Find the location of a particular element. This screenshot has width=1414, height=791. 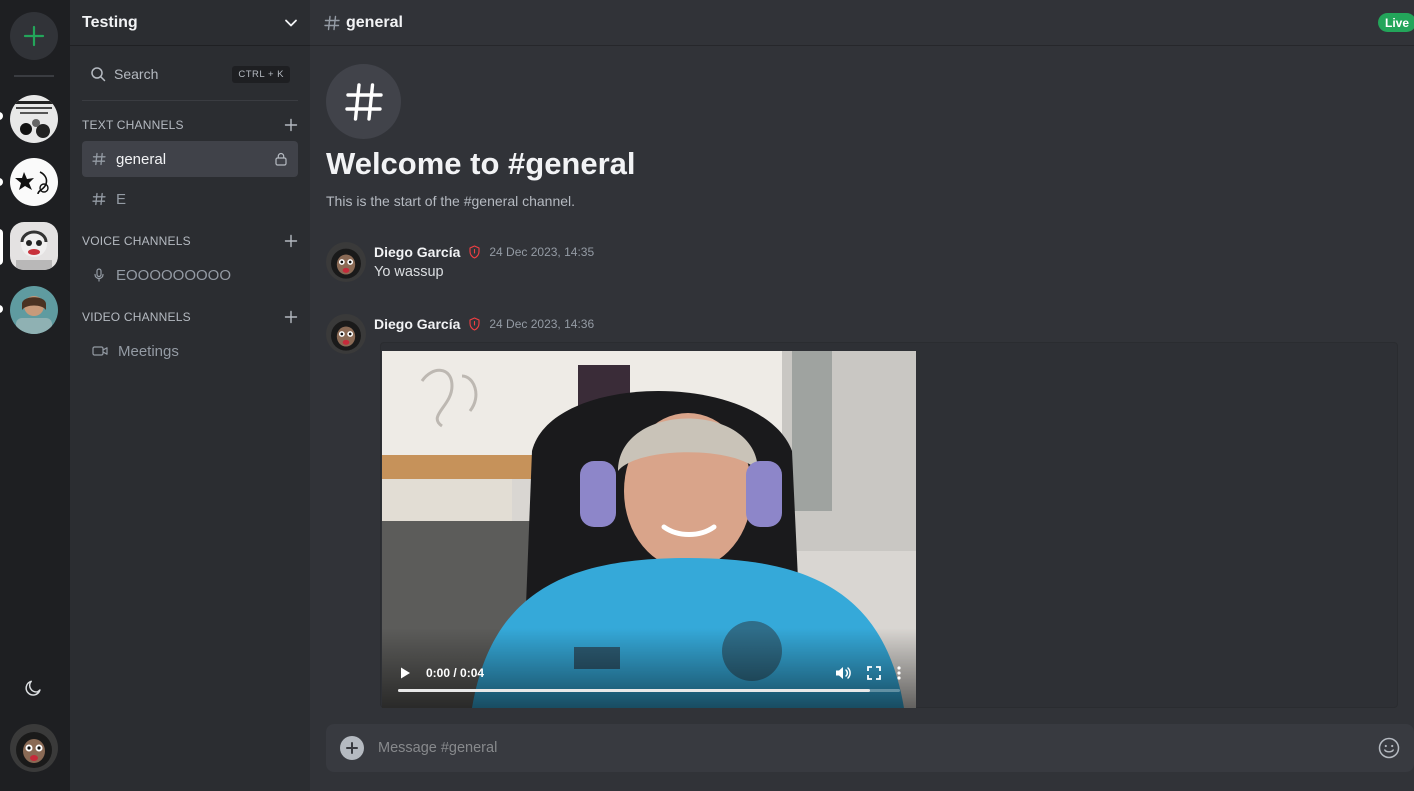

channel-header: general Live is located at coordinates (862, 23).